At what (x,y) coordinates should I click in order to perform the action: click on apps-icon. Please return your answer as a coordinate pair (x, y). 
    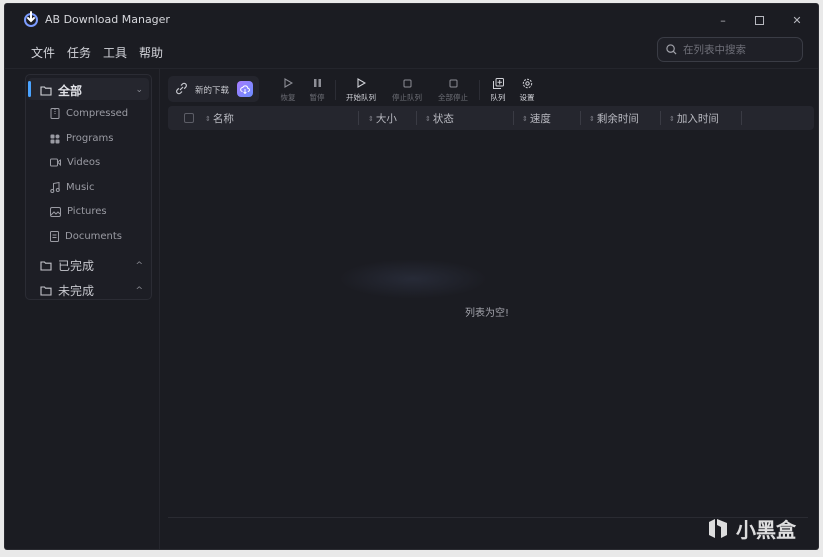
    Looking at the image, I should click on (55, 138).